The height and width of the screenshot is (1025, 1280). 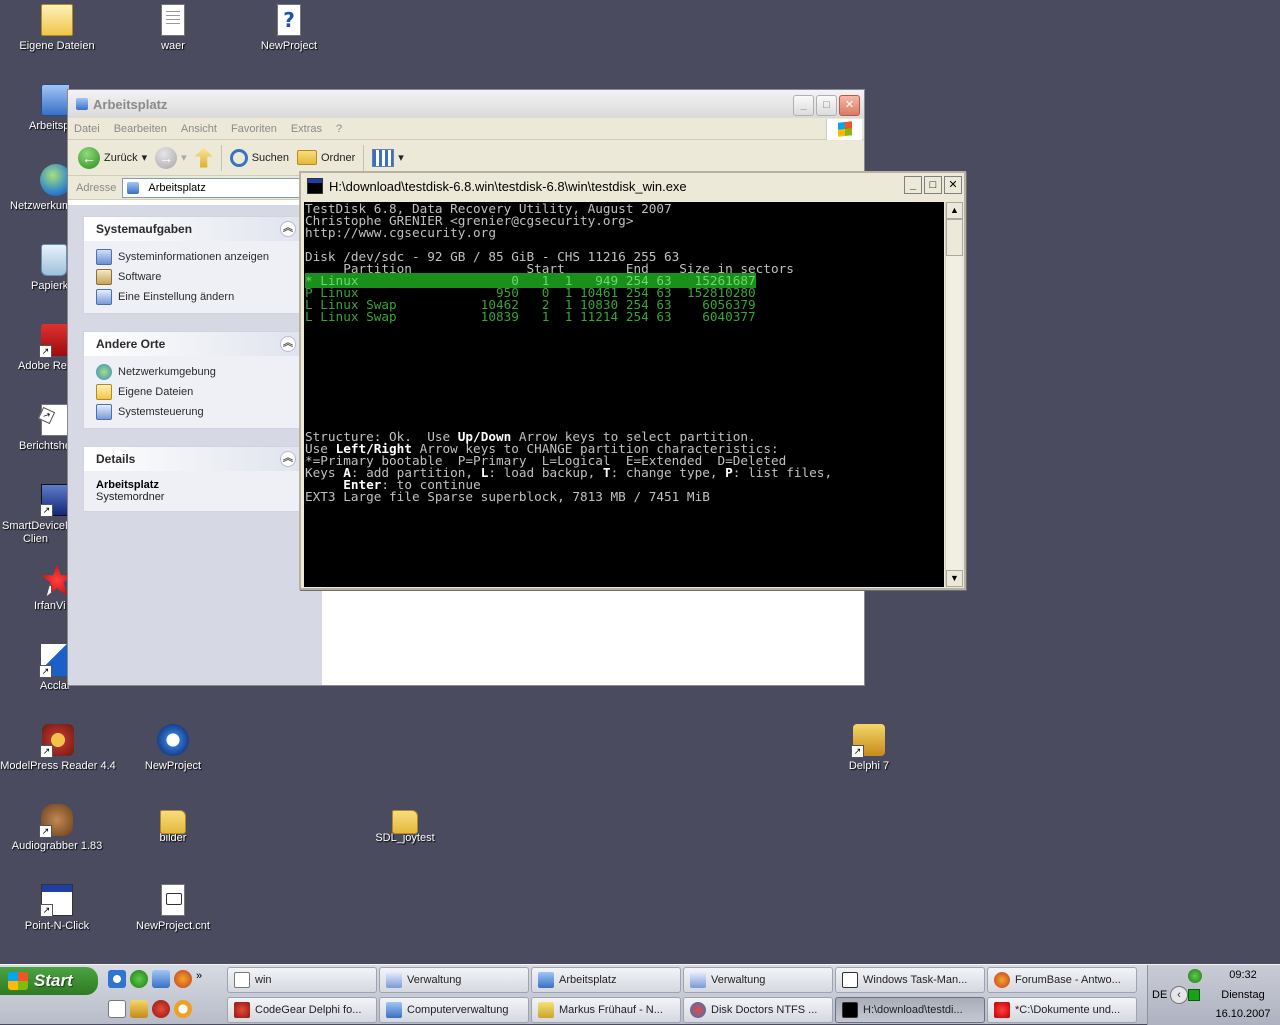 What do you see at coordinates (192, 344) in the screenshot?
I see `other-places-header: Andere Orte ︽` at bounding box center [192, 344].